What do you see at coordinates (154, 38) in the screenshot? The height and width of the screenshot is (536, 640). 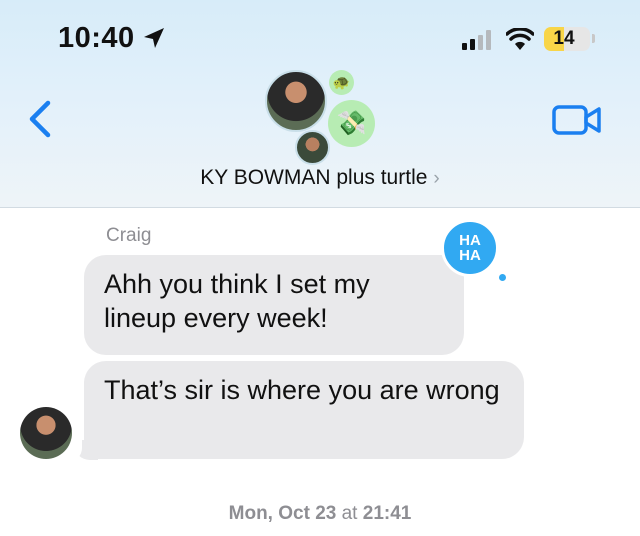 I see `location-arrow-icon` at bounding box center [154, 38].